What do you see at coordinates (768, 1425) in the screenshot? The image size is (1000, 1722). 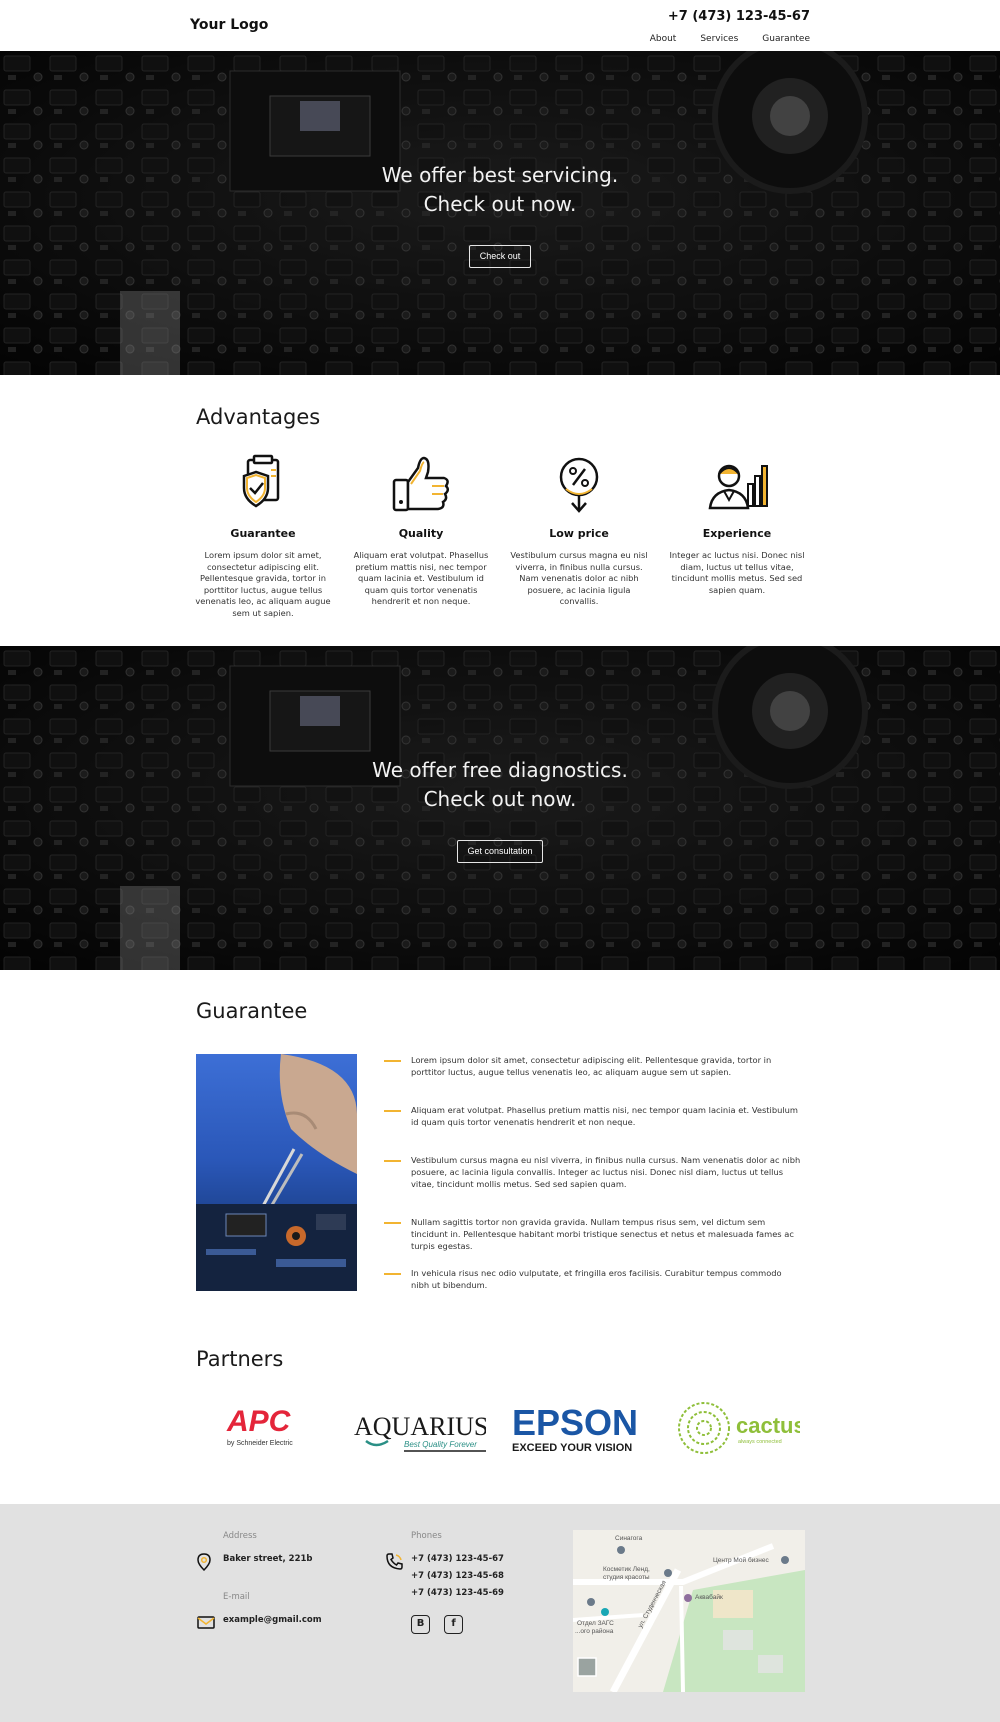 I see `cactus-wordmark: cactus` at bounding box center [768, 1425].